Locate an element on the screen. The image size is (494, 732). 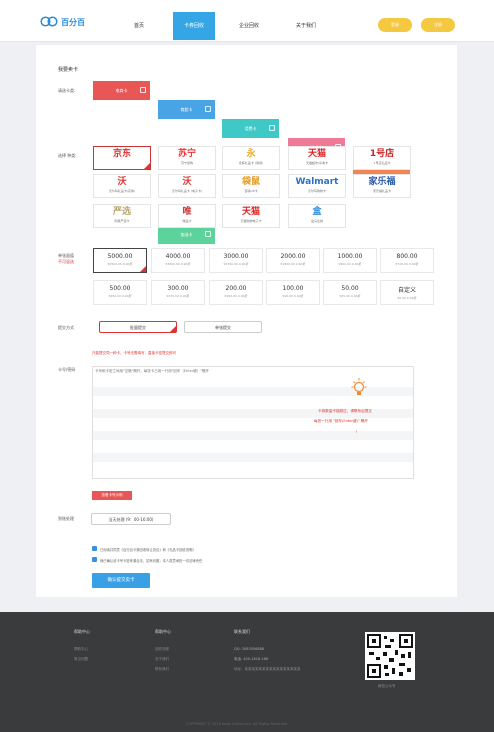
login-button: 登录 is located at coordinates (395, 25).